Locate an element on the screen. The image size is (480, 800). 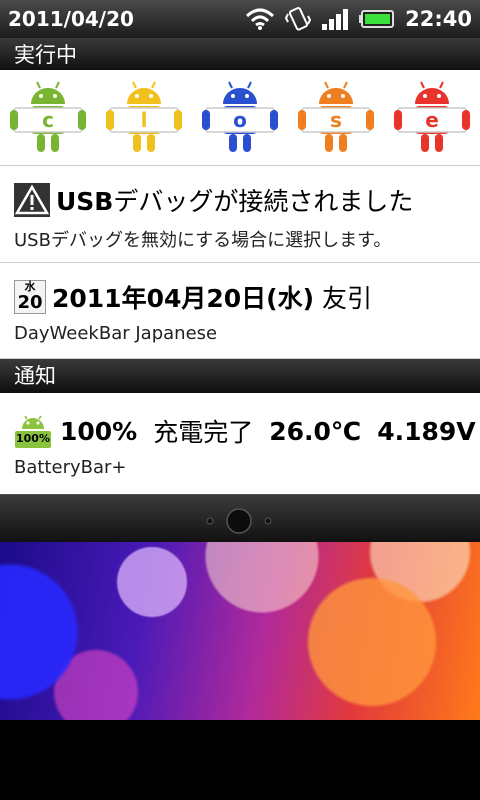
dayweekbar-subtitle: DayWeekBar Japanese is located at coordinates (116, 333).